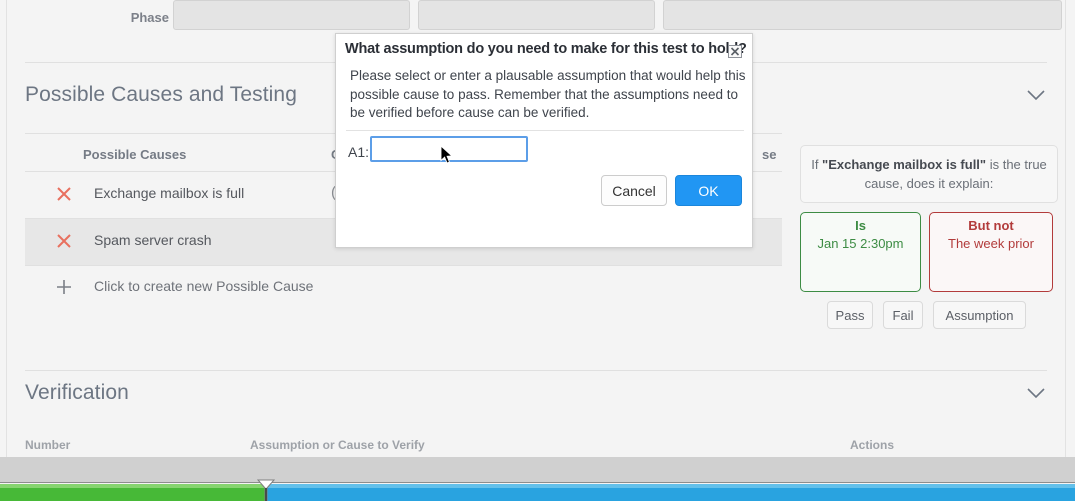 Image resolution: width=1075 pixels, height=501 pixels. What do you see at coordinates (132, 492) in the screenshot?
I see `progress-bar-filled` at bounding box center [132, 492].